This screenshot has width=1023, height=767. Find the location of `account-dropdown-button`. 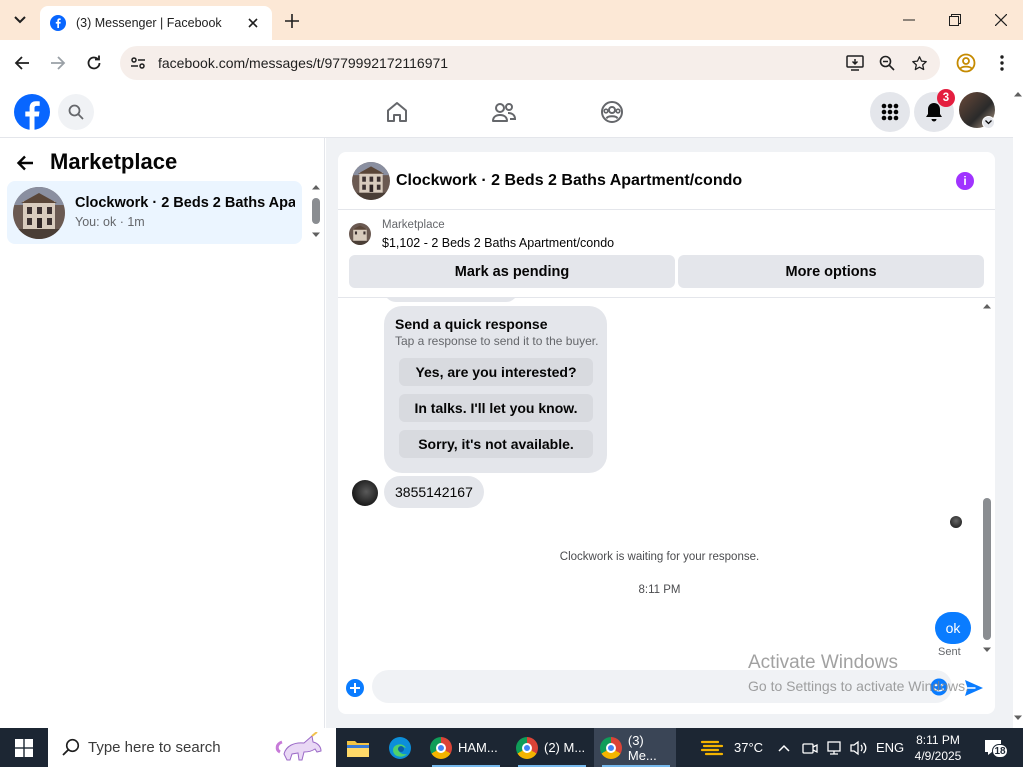

account-dropdown-button is located at coordinates (988, 122).